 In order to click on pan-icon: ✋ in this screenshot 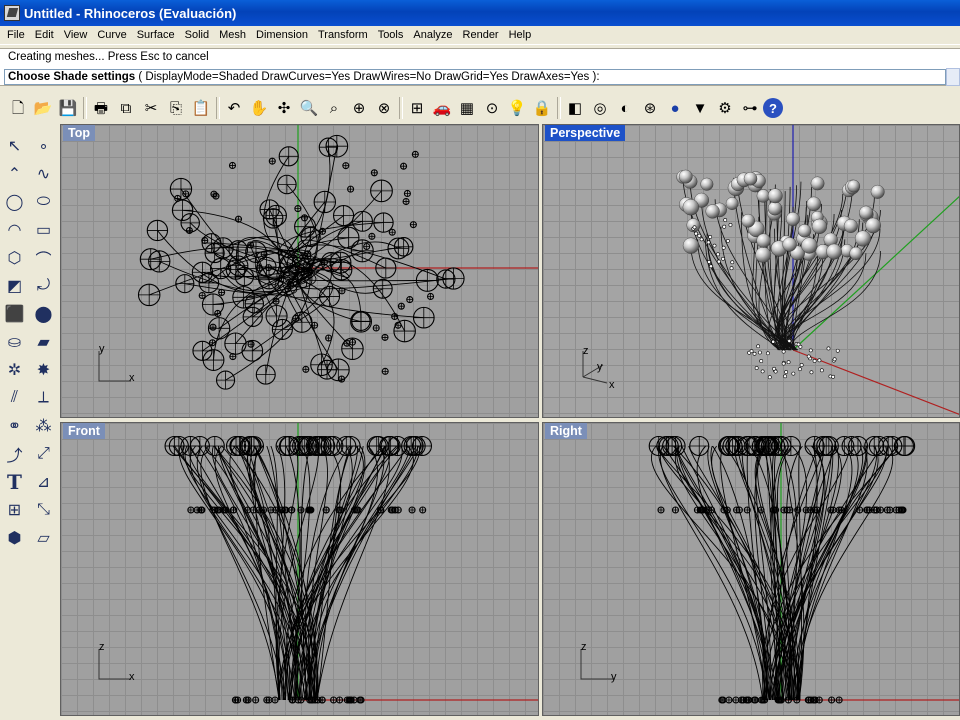, I will do `click(259, 108)`.